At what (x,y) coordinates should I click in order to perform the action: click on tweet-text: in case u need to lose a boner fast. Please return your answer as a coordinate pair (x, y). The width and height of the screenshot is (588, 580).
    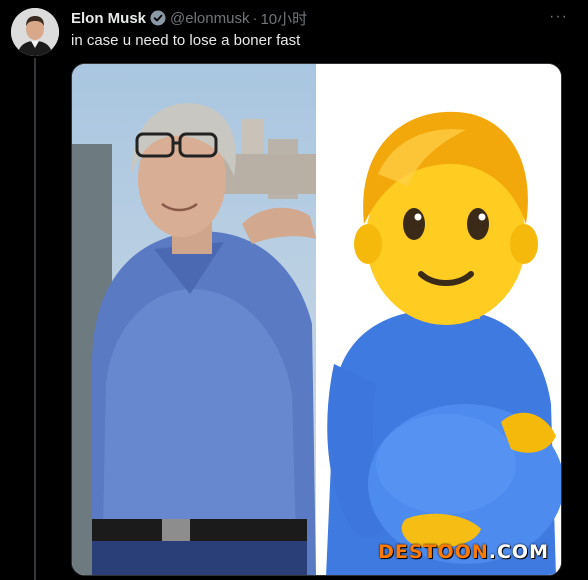
    Looking at the image, I should click on (186, 40).